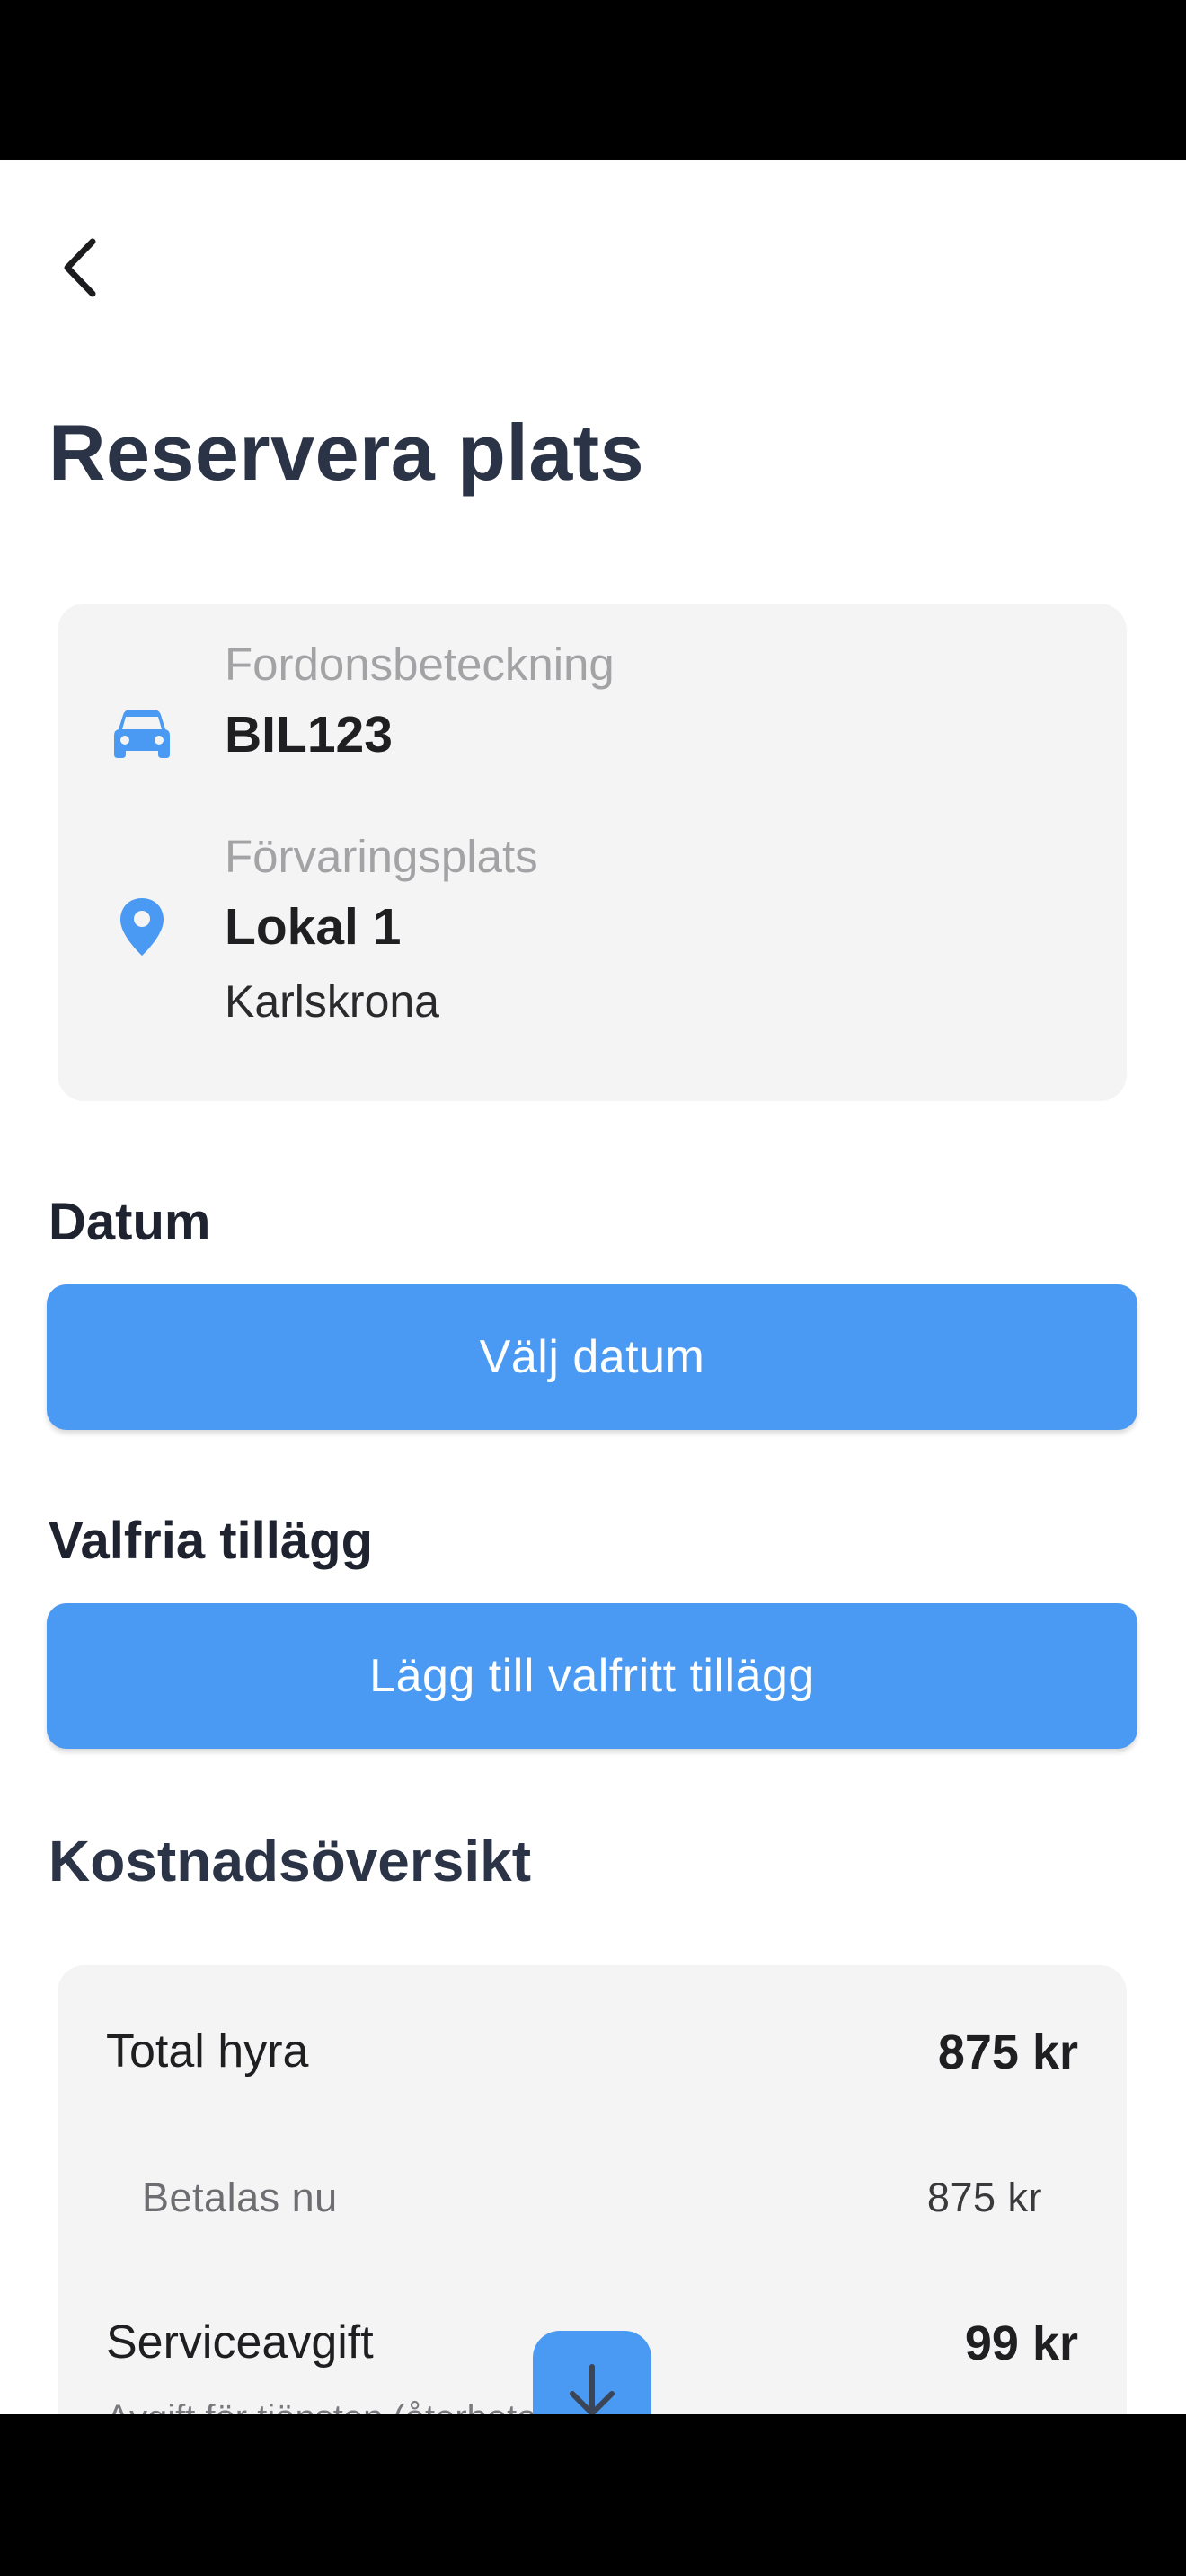  I want to click on location-pin-icon, so click(142, 927).